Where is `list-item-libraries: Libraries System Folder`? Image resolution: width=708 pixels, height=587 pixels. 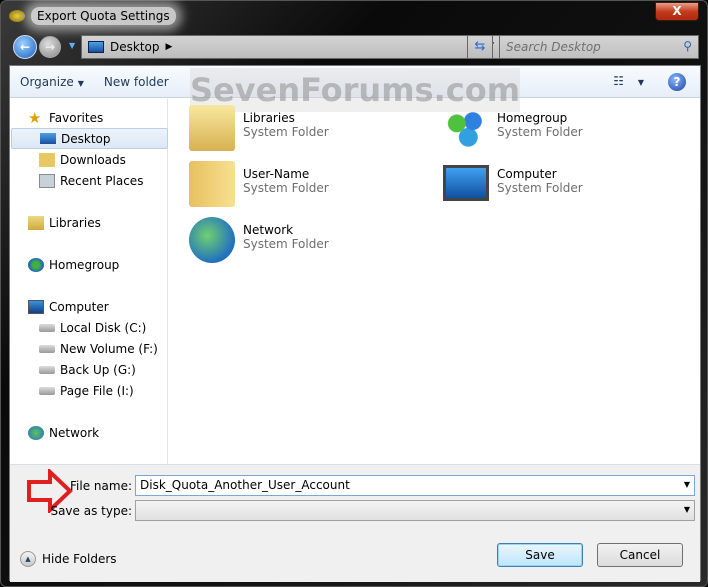
list-item-libraries: Libraries System Folder is located at coordinates (309, 130).